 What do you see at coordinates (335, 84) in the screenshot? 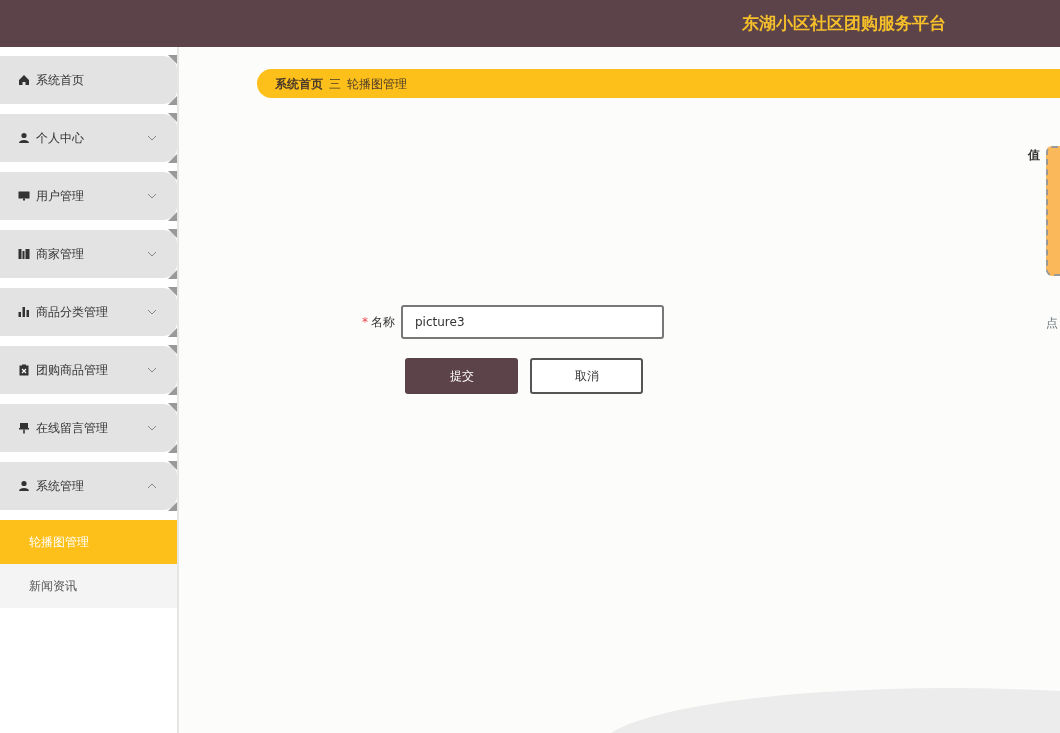
I see `breadcrumb-separator: 三` at bounding box center [335, 84].